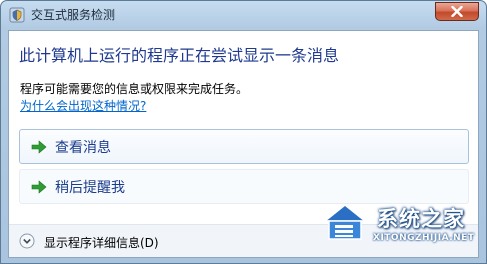  What do you see at coordinates (73, 15) in the screenshot?
I see `window-title: 交互式服务检测` at bounding box center [73, 15].